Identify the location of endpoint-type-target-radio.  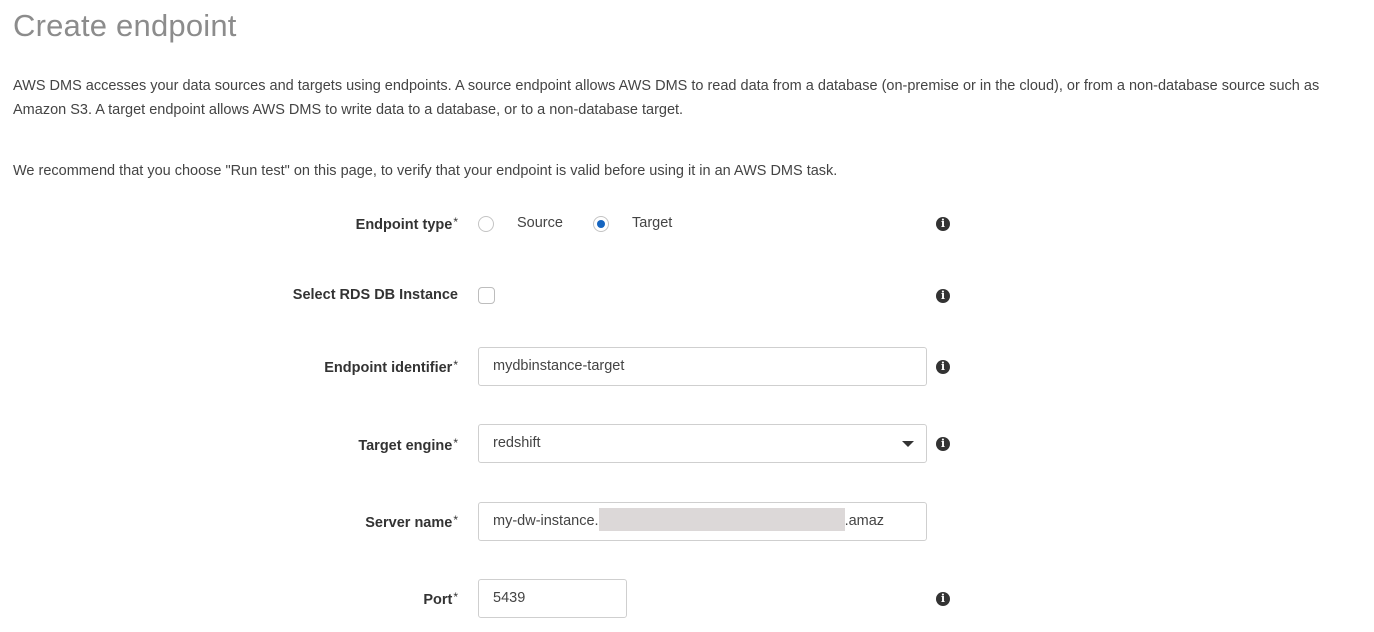
(601, 224).